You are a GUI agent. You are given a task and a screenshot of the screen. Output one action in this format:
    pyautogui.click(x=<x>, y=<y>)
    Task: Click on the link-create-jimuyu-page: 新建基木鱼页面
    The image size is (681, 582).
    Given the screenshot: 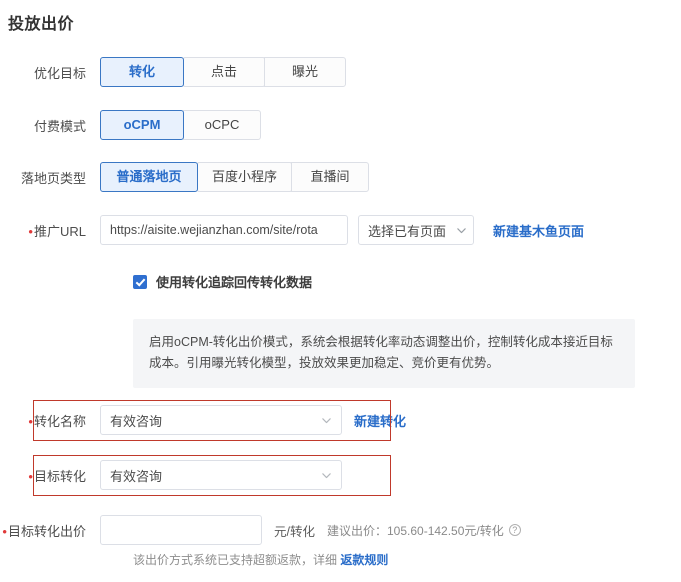 What is the action you would take?
    pyautogui.click(x=538, y=230)
    